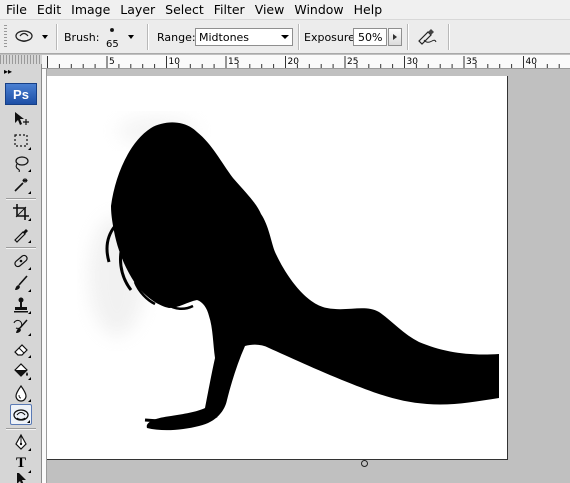 The height and width of the screenshot is (483, 570). What do you see at coordinates (21, 348) in the screenshot?
I see `eraser-tool` at bounding box center [21, 348].